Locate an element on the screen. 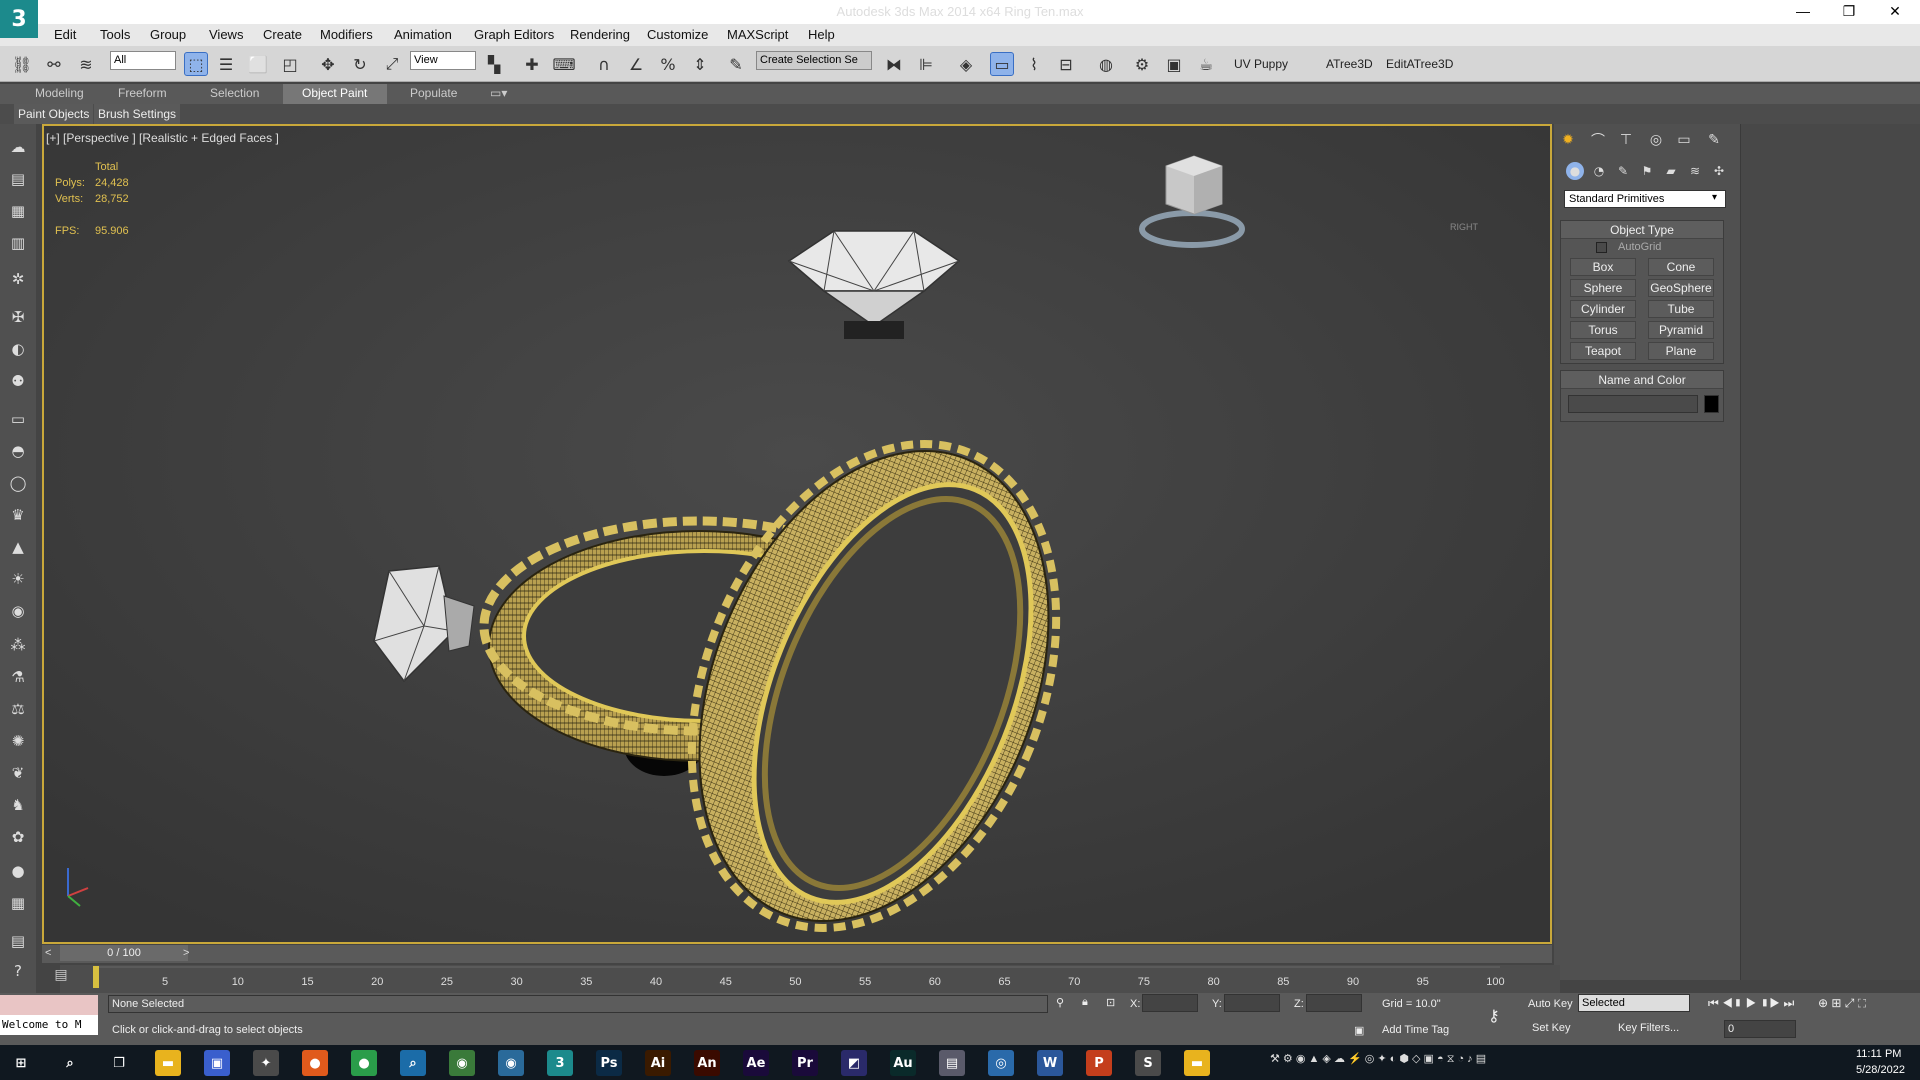 The width and height of the screenshot is (1920, 1080). motion-tab-icon: ◎ is located at coordinates (1656, 140).